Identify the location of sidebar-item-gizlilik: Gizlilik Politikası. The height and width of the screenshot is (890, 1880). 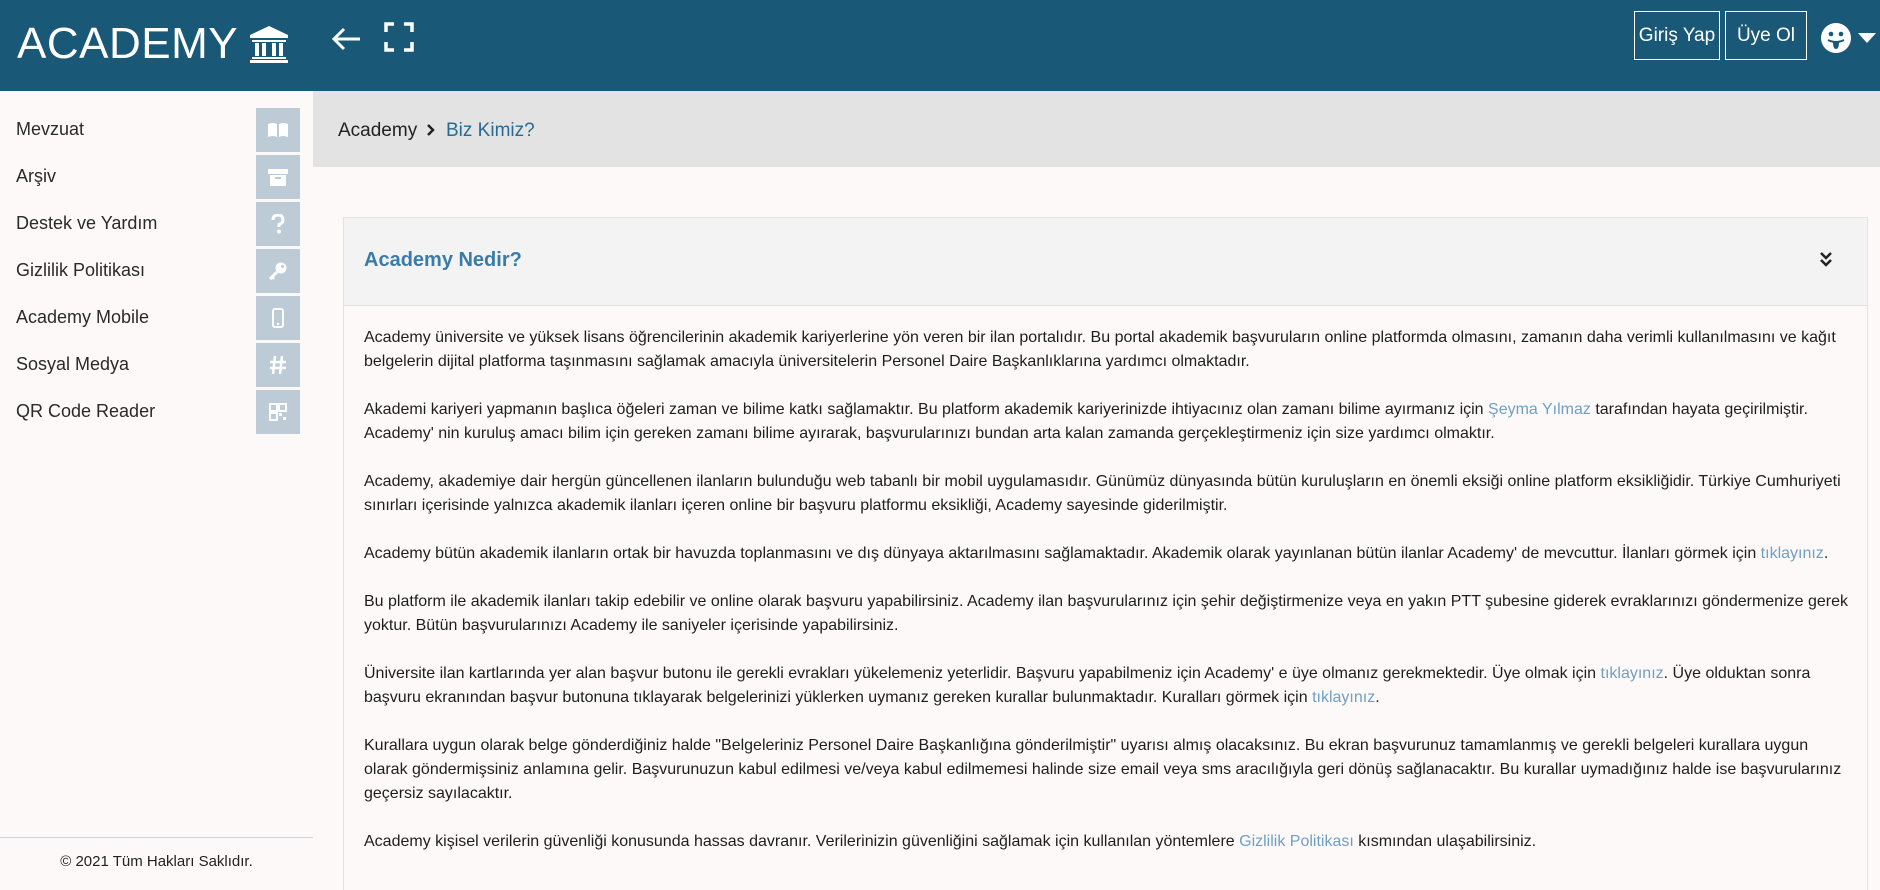
(150, 271).